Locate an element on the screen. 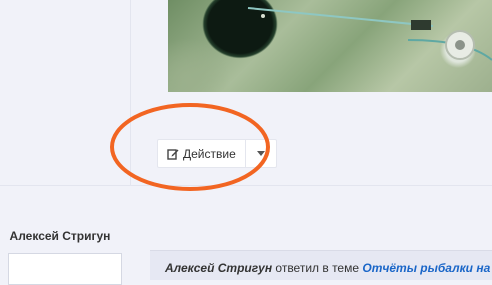 The image size is (492, 285). action-button-label: Действие is located at coordinates (209, 153).